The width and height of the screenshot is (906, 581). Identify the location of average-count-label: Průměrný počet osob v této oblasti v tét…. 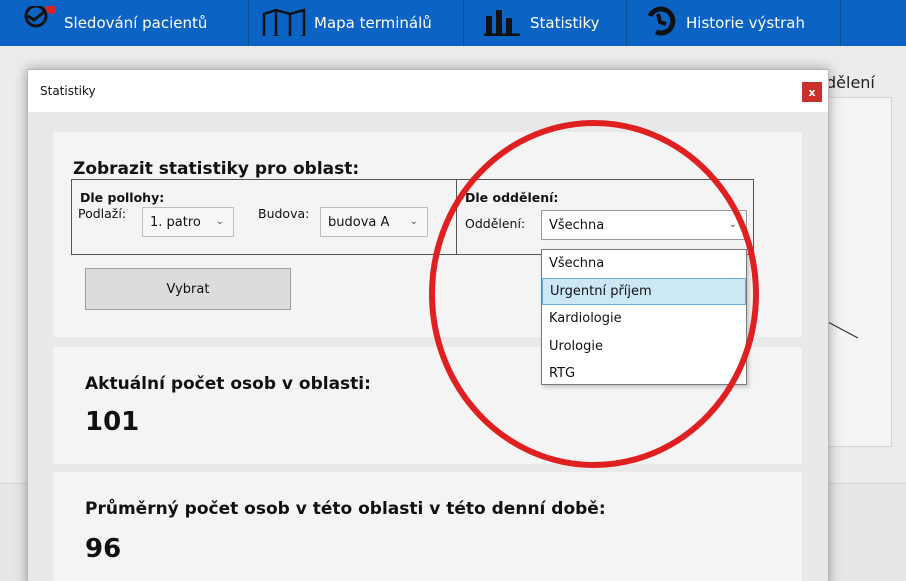
(345, 509).